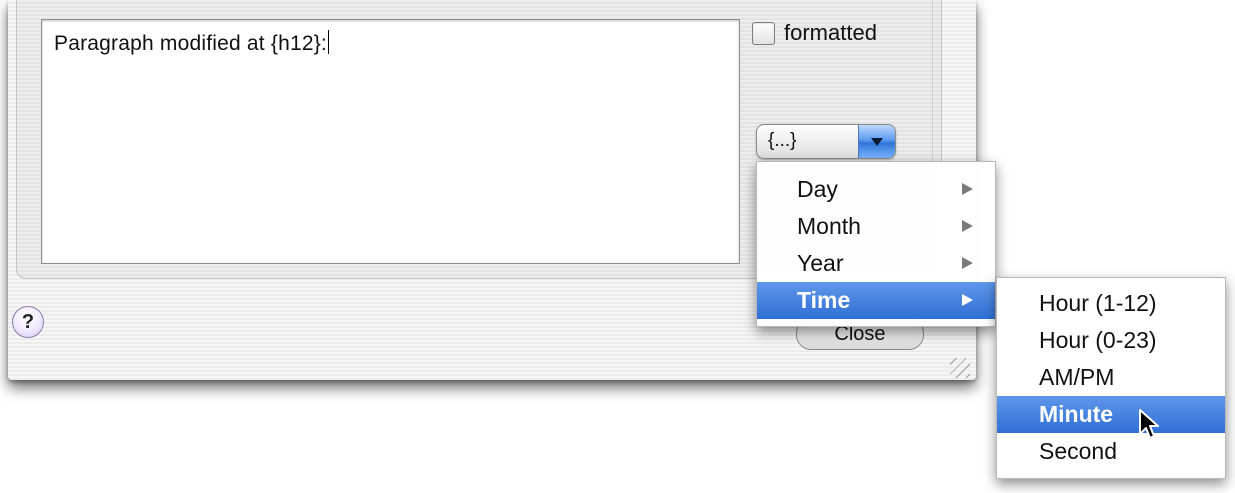 This screenshot has height=493, width=1235. I want to click on menu-item-time: Time, so click(876, 300).